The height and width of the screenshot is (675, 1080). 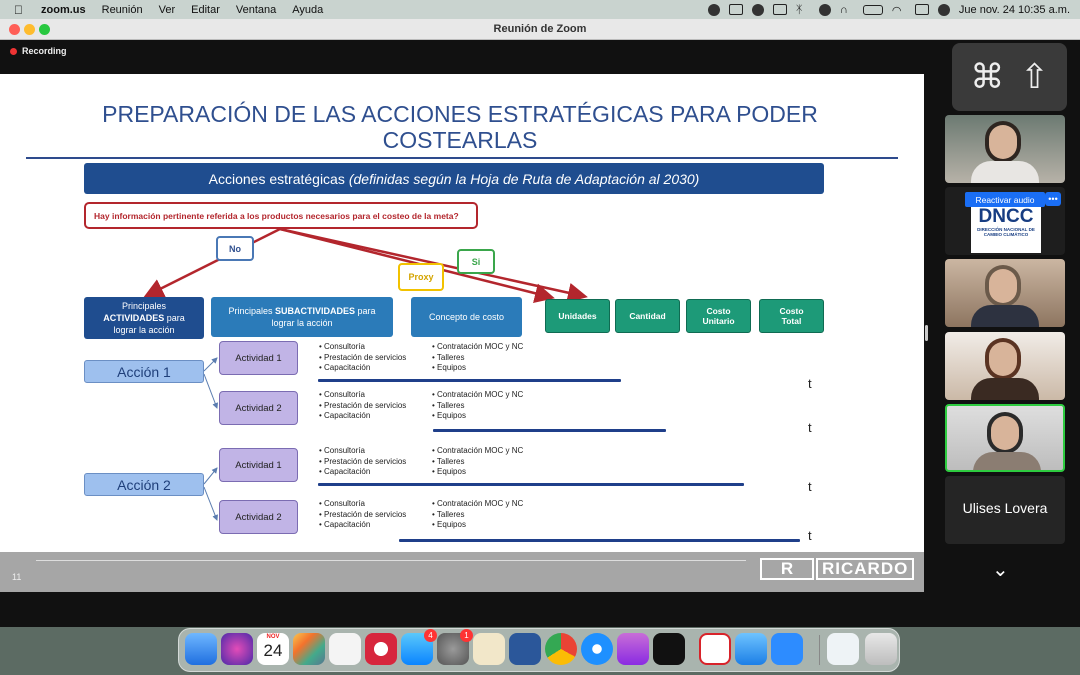 What do you see at coordinates (307, 10) in the screenshot?
I see `menu-ayuda: Ayuda` at bounding box center [307, 10].